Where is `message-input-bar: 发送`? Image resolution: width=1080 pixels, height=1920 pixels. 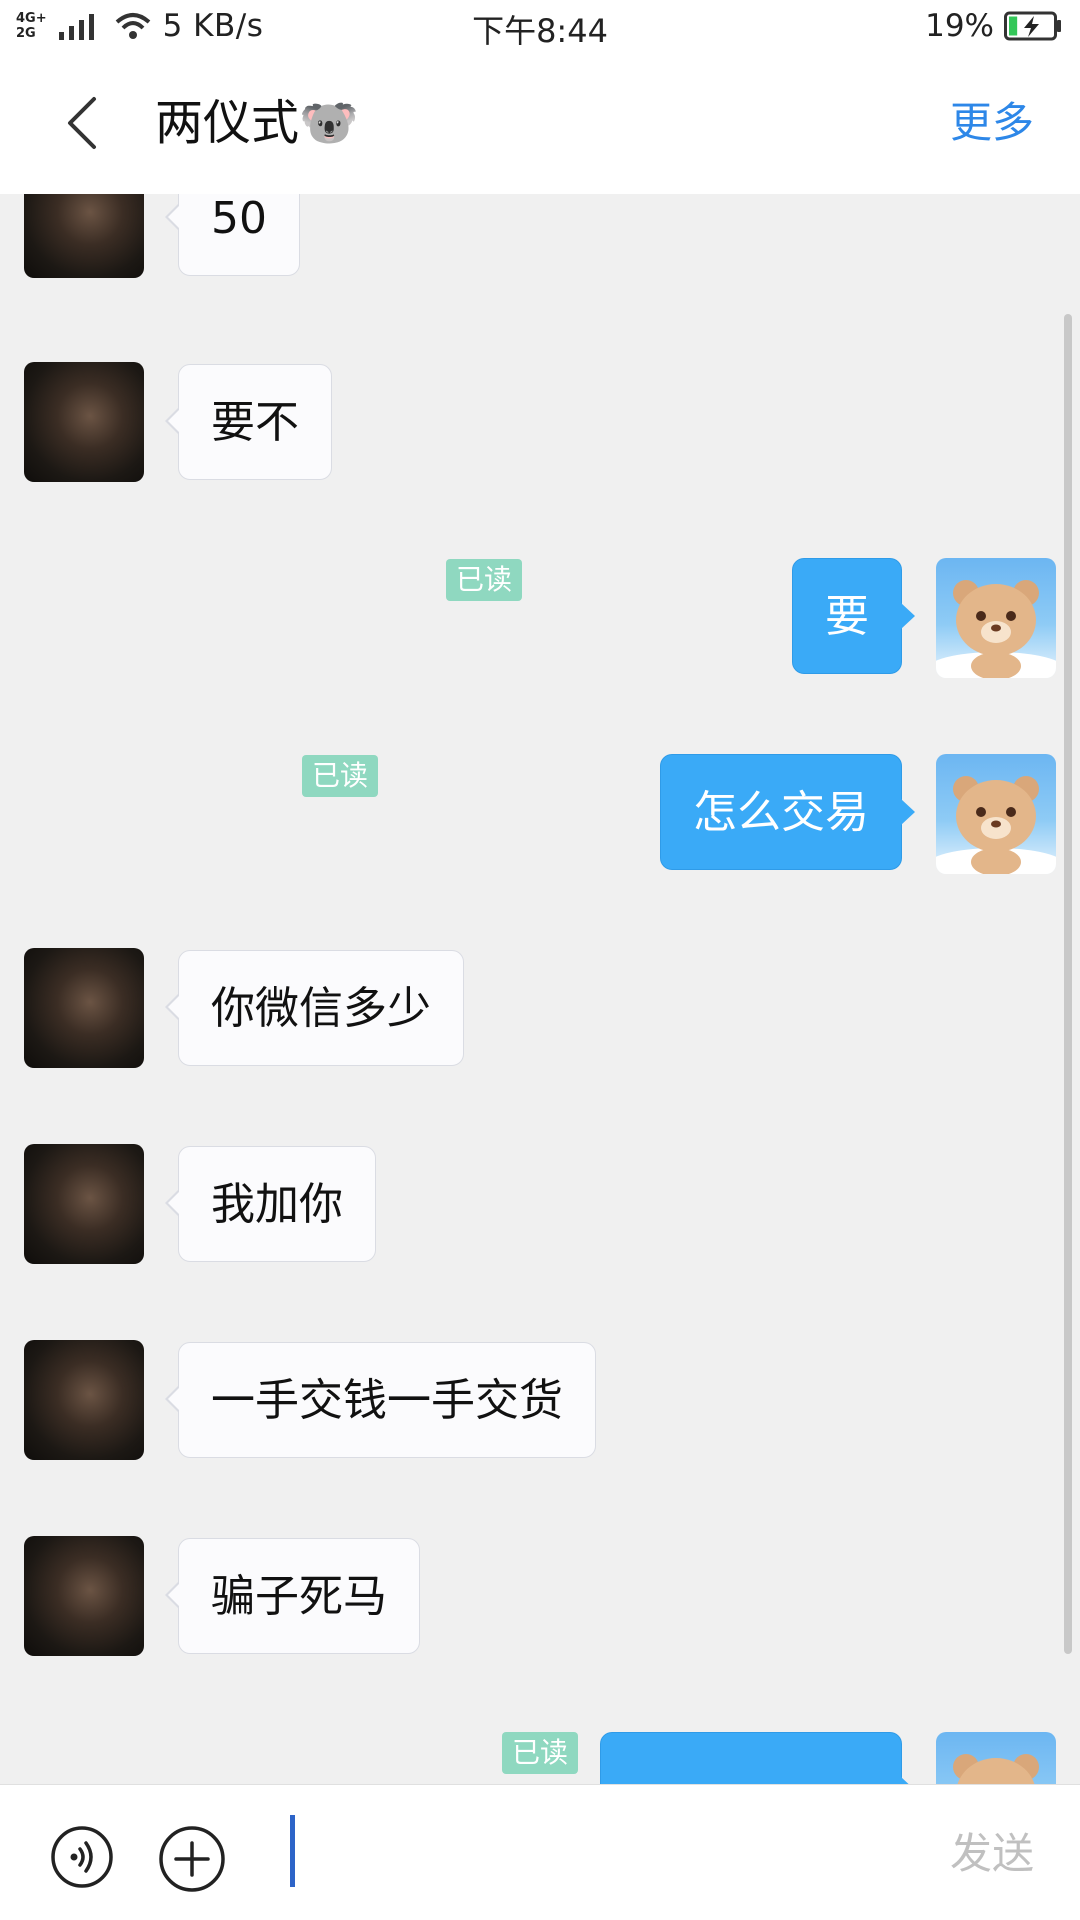 message-input-bar: 发送 is located at coordinates (540, 1852).